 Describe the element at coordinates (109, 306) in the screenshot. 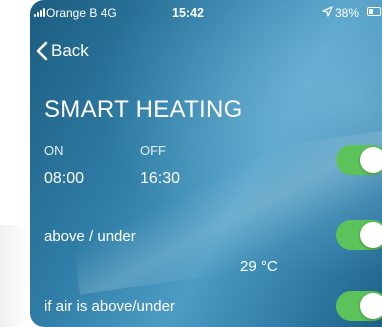

I see `air-condition-label: if air is above/under` at that location.